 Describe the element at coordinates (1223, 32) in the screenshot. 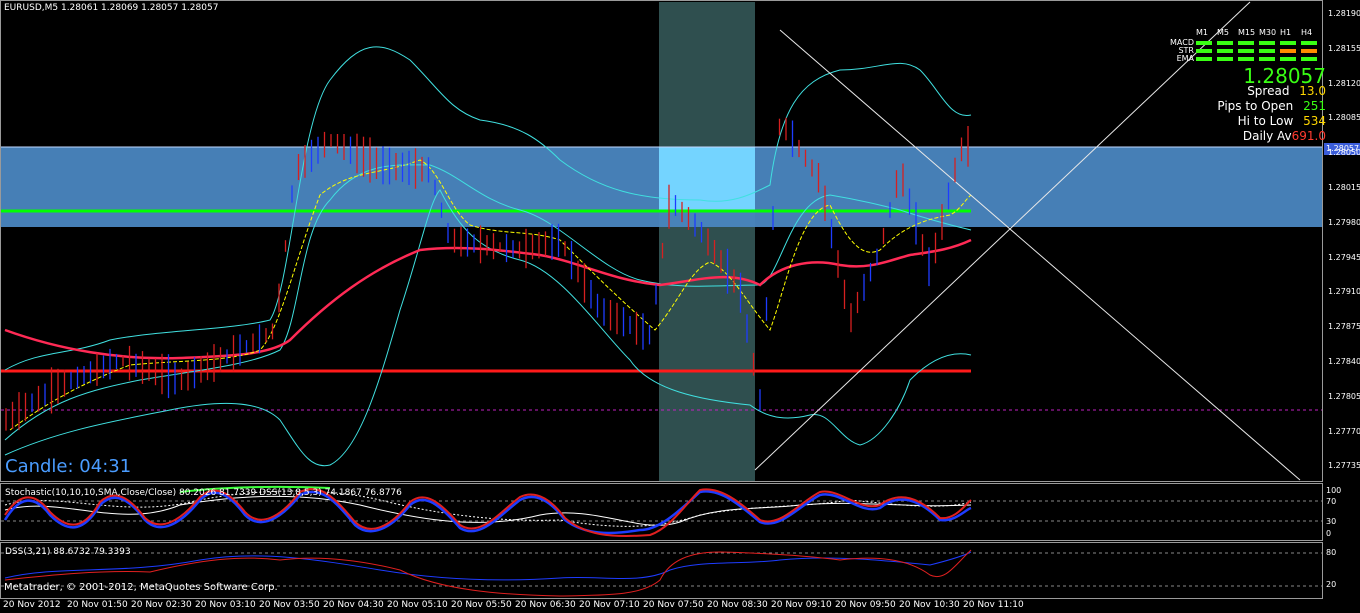

I see `timeframe-m5: M5` at that location.